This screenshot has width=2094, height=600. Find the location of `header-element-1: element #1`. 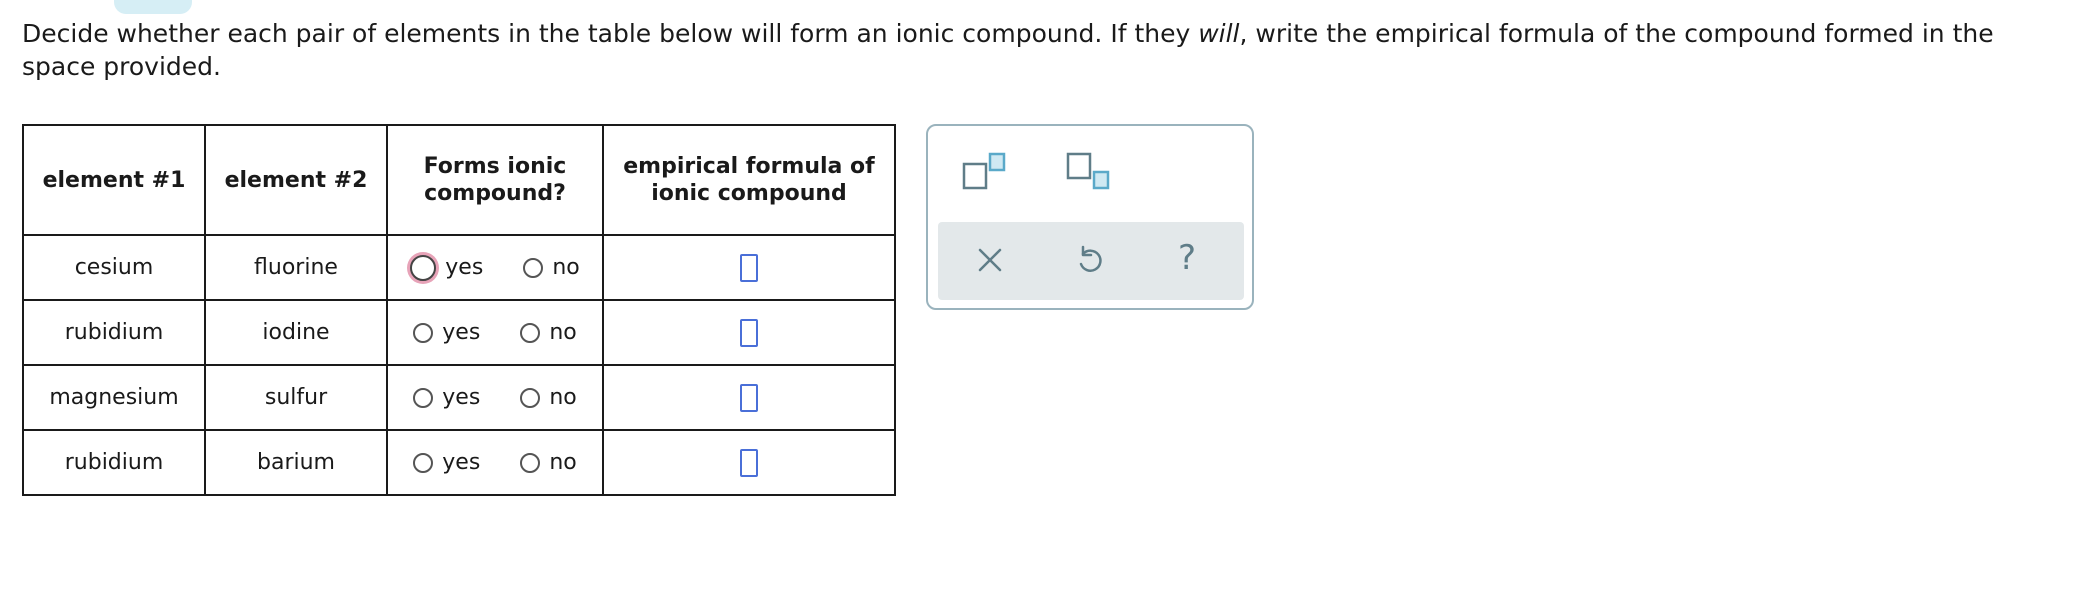

header-element-1: element #1 is located at coordinates (114, 180).